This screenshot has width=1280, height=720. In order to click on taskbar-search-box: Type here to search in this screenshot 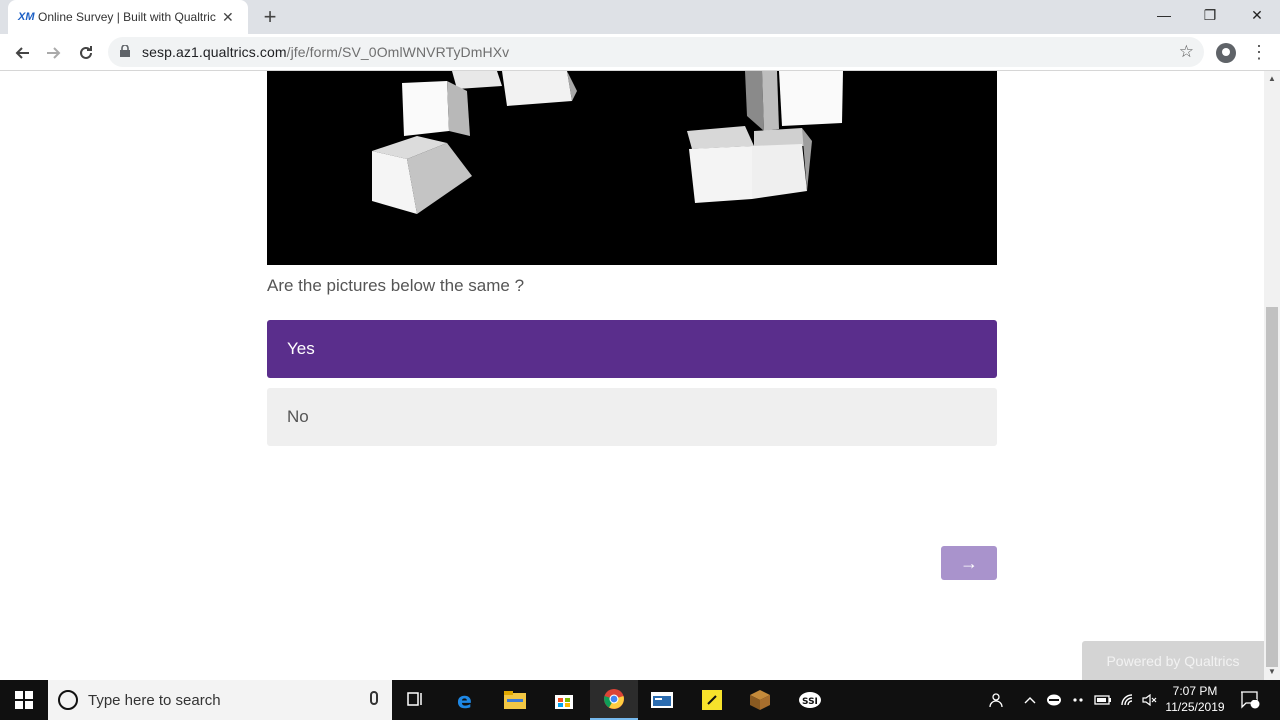, I will do `click(220, 700)`.